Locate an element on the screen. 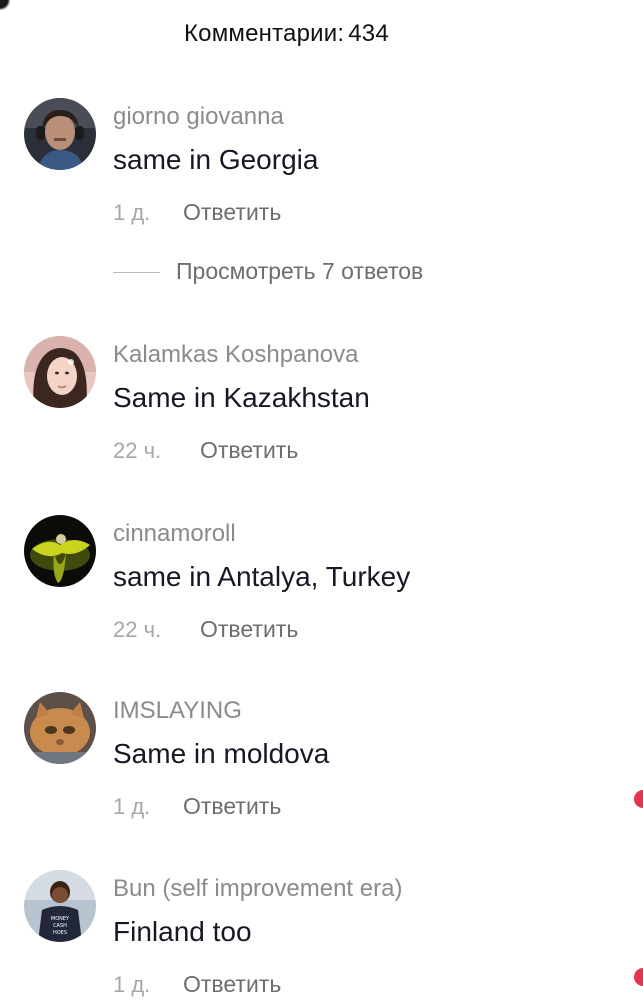 Image resolution: width=643 pixels, height=1005 pixels. svg-text: MONEY is located at coordinates (60, 919).